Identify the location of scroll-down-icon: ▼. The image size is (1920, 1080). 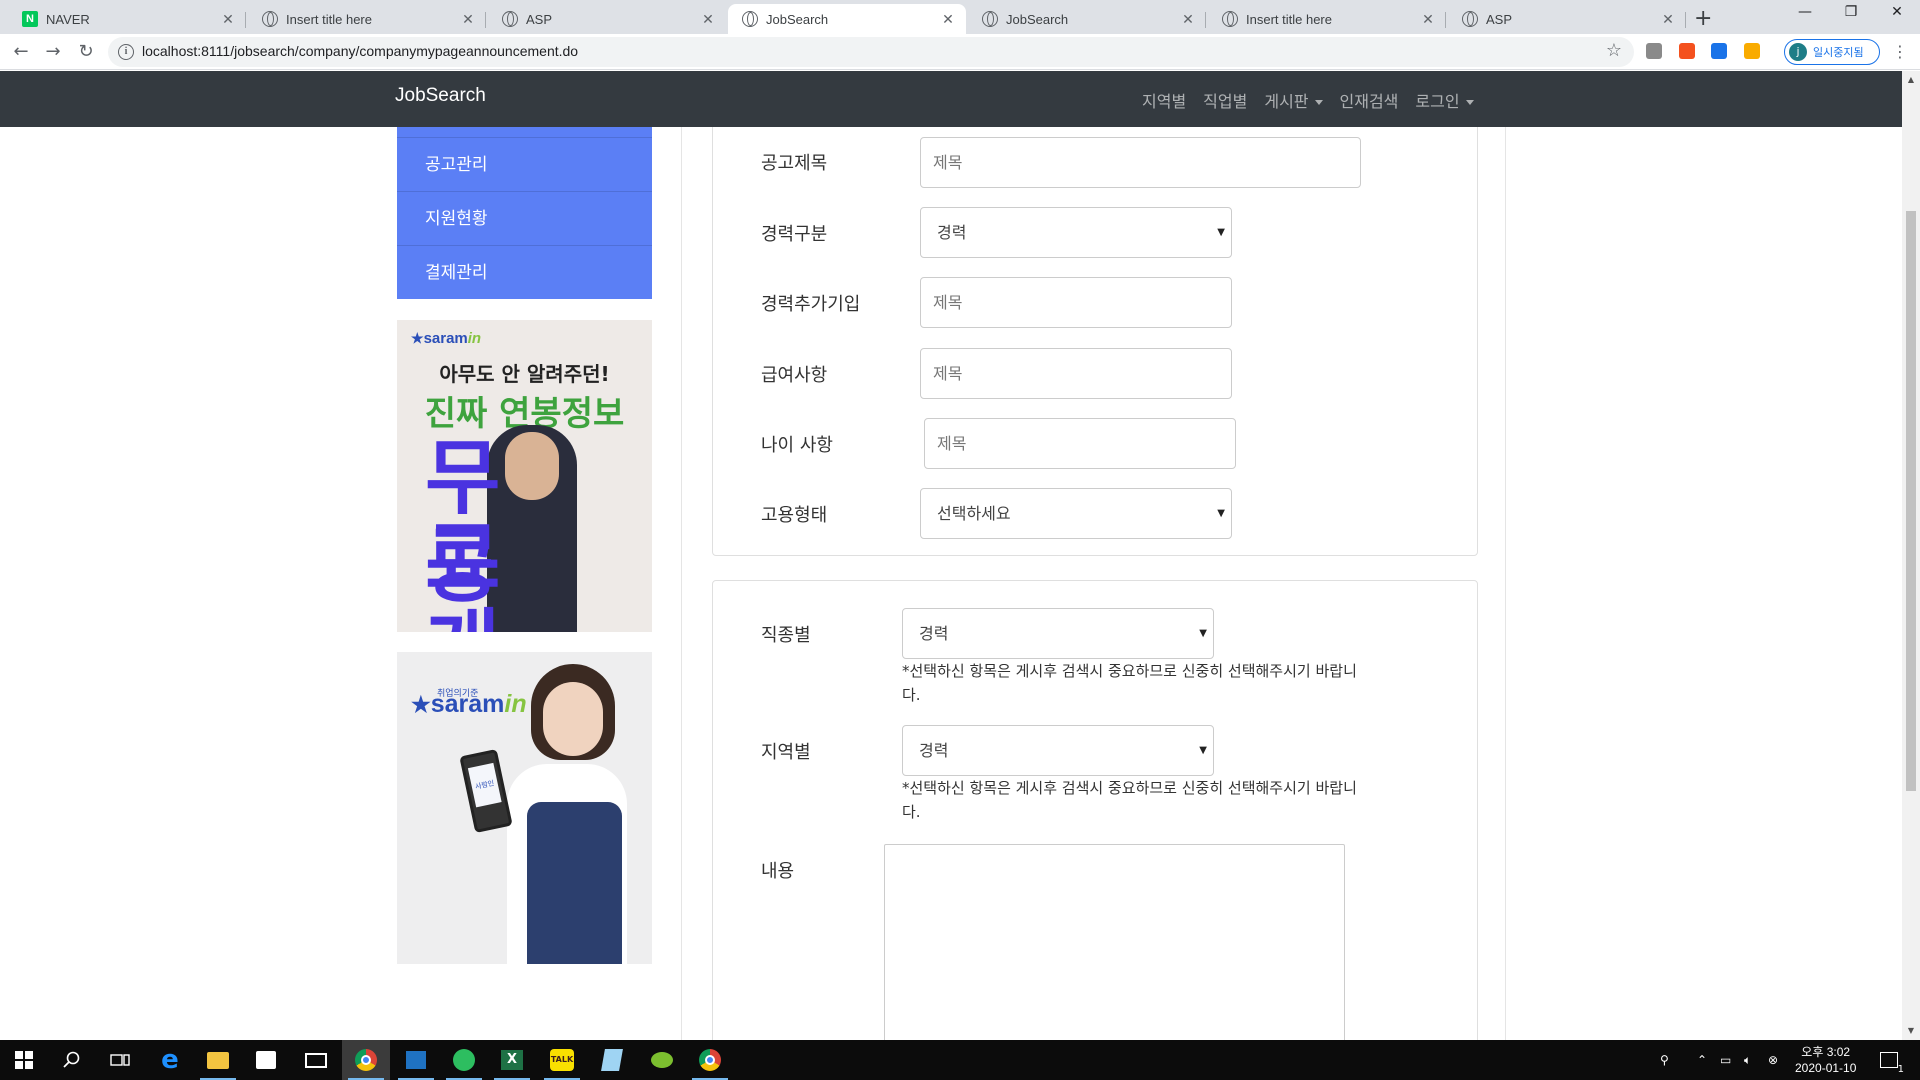
(1911, 1030).